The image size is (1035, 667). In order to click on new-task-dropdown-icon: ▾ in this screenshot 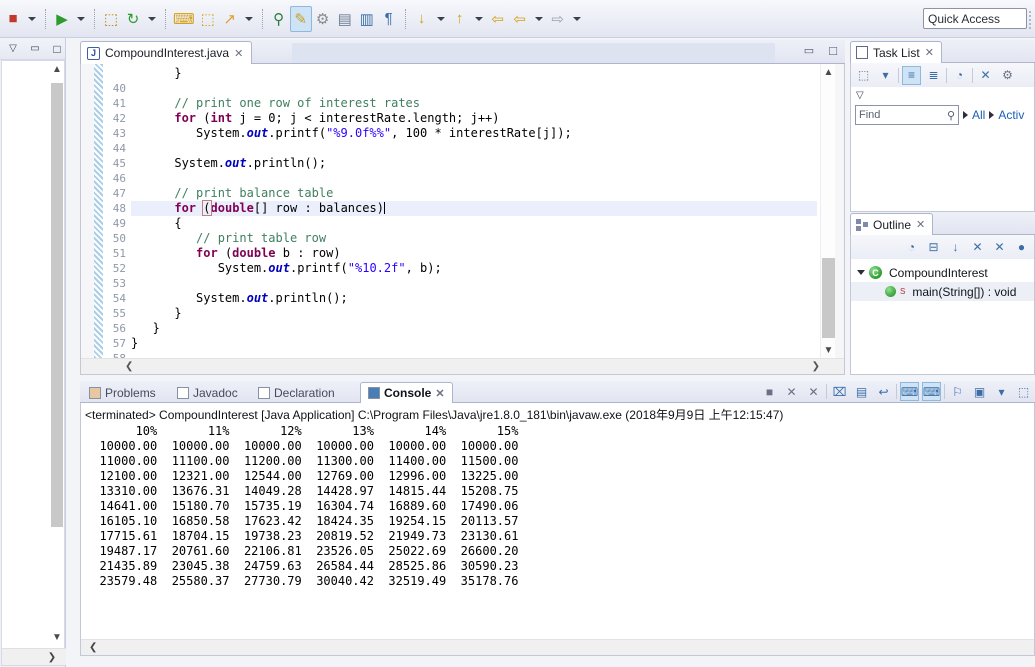, I will do `click(885, 75)`.